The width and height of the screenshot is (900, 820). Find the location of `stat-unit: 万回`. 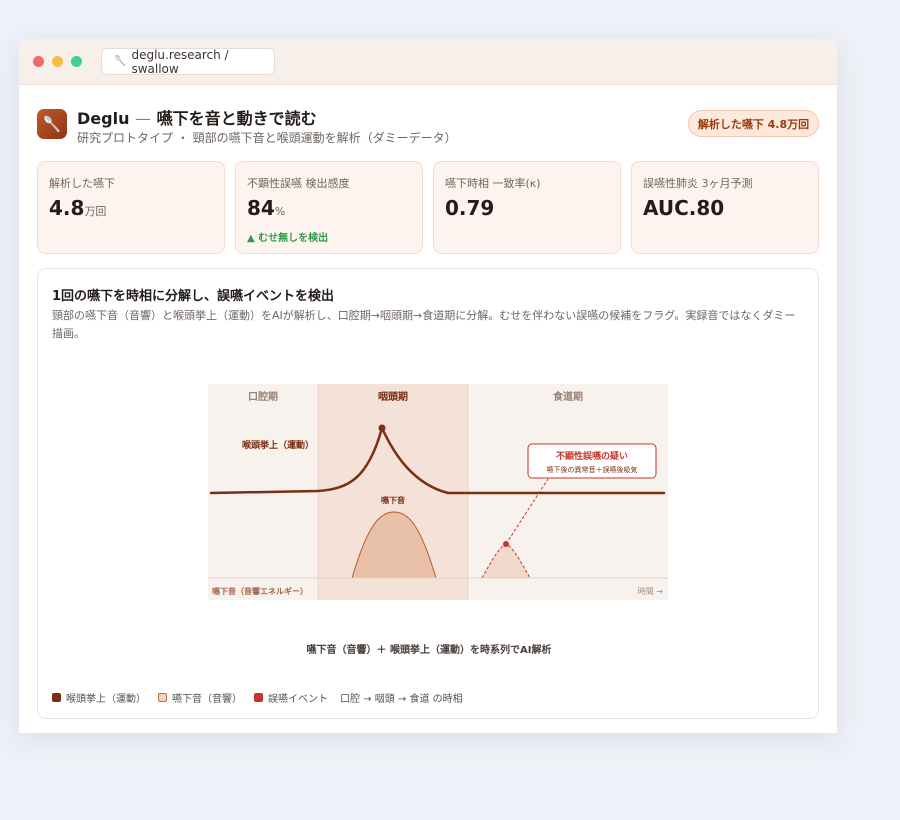

stat-unit: 万回 is located at coordinates (95, 211).